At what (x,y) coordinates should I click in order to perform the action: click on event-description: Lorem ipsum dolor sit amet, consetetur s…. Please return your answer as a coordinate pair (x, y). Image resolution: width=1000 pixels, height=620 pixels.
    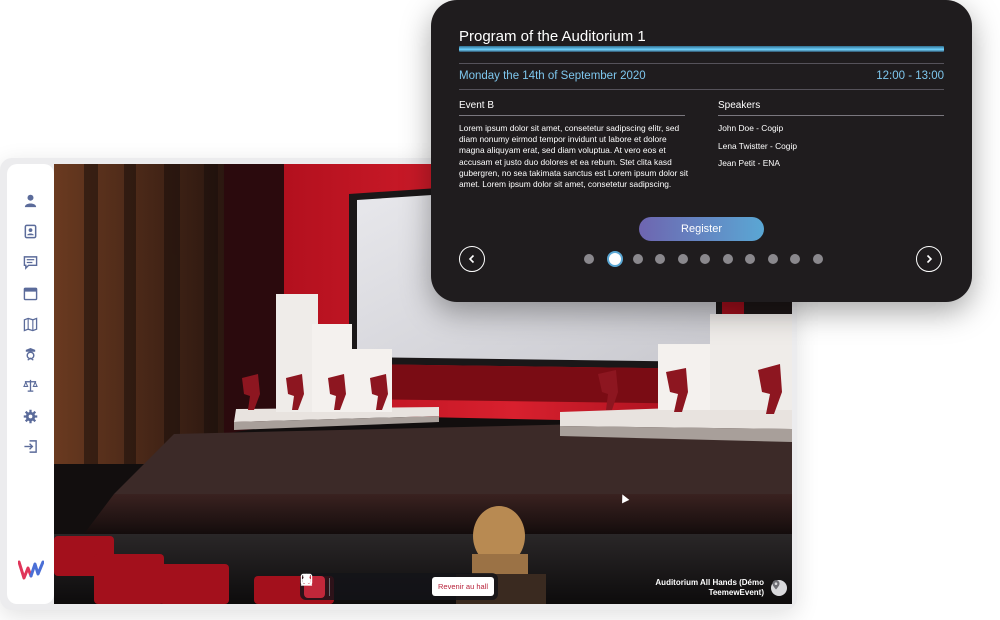
    Looking at the image, I should click on (574, 156).